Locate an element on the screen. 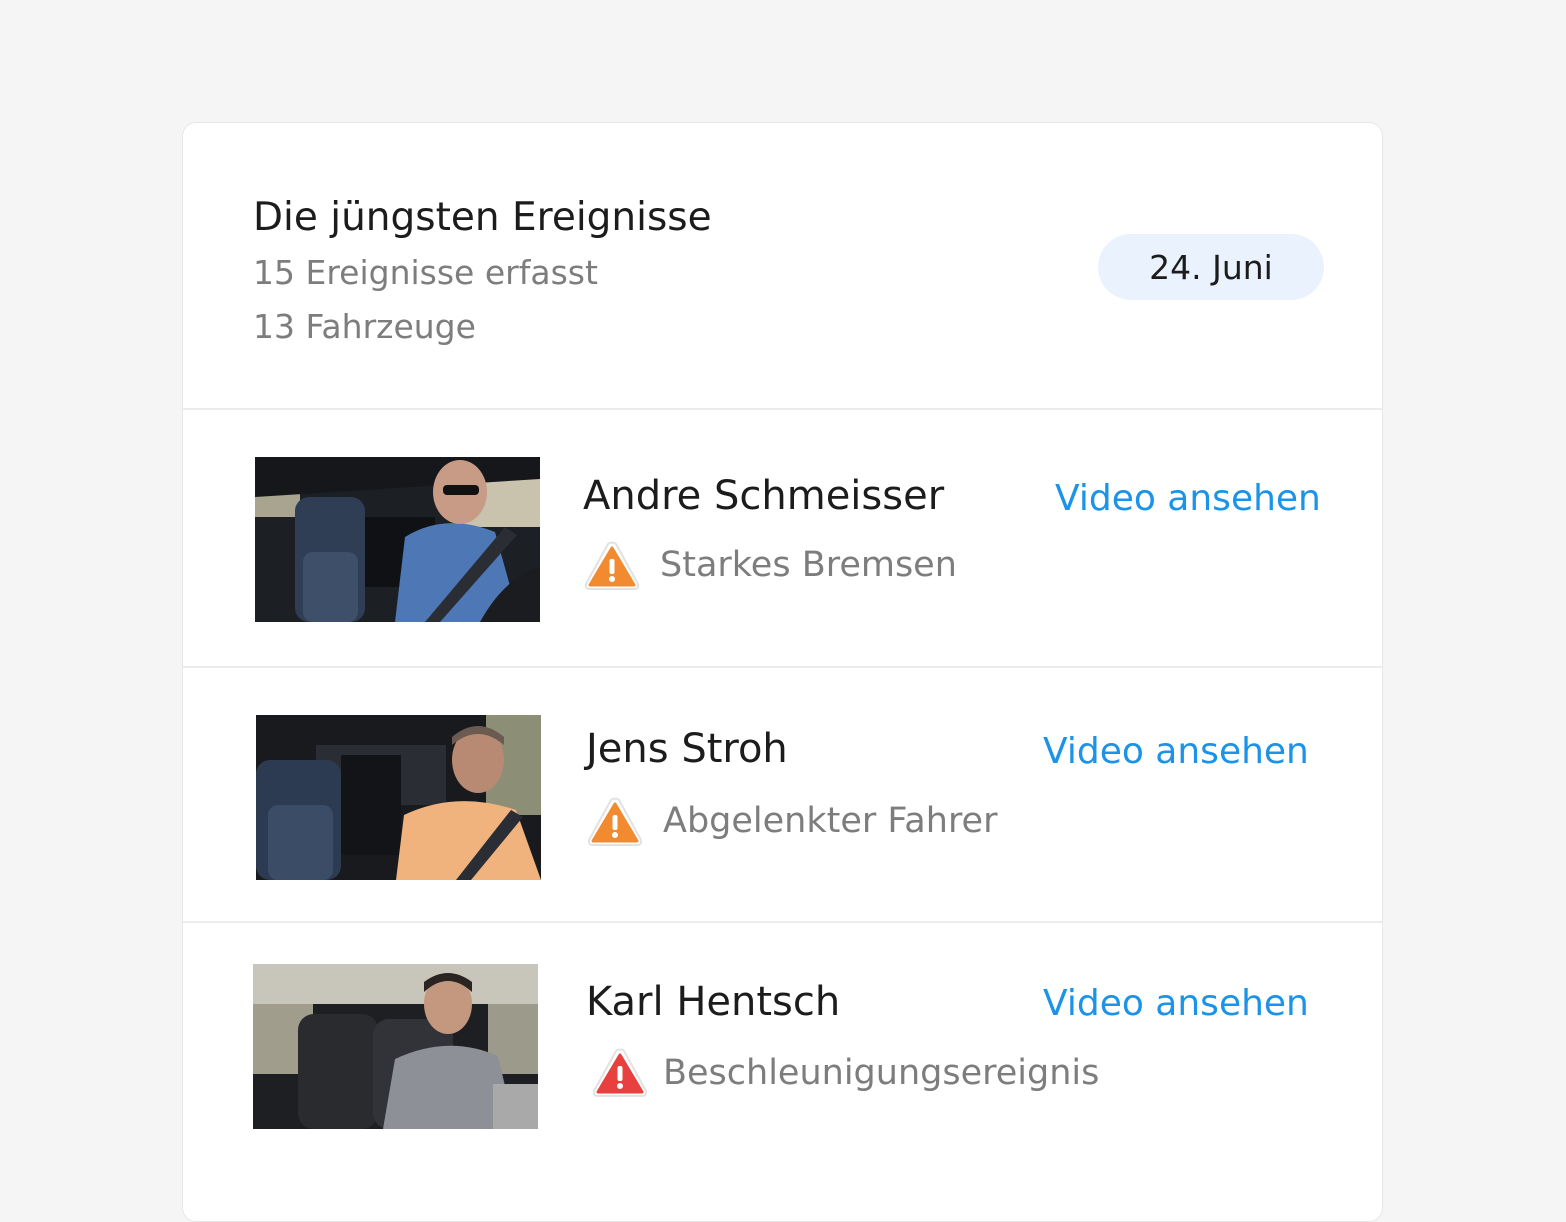 Image resolution: width=1566 pixels, height=1222 pixels. vehicles-count: 13 Fahrzeuge is located at coordinates (364, 326).